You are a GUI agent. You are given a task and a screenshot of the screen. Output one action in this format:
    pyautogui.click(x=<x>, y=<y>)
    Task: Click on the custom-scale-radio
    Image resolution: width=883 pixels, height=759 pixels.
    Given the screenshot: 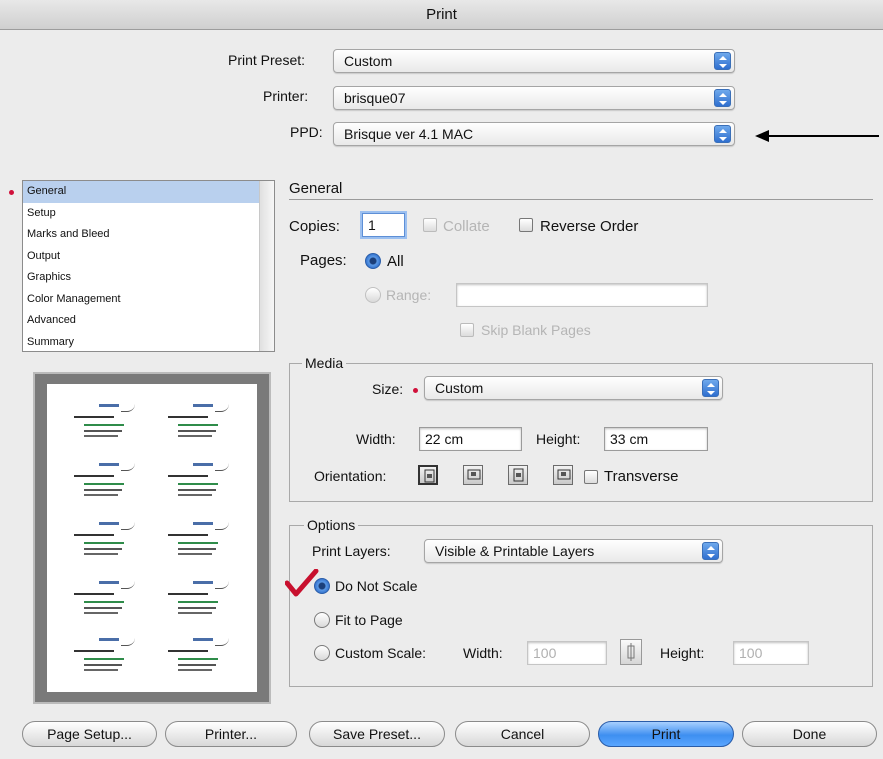 What is the action you would take?
    pyautogui.click(x=322, y=653)
    